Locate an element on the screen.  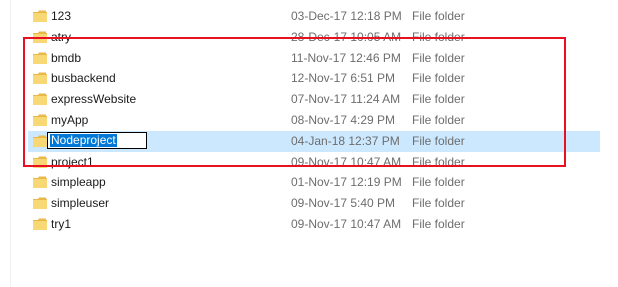
file-date-modified: 04-Jan-18 12:37 PM is located at coordinates (345, 140).